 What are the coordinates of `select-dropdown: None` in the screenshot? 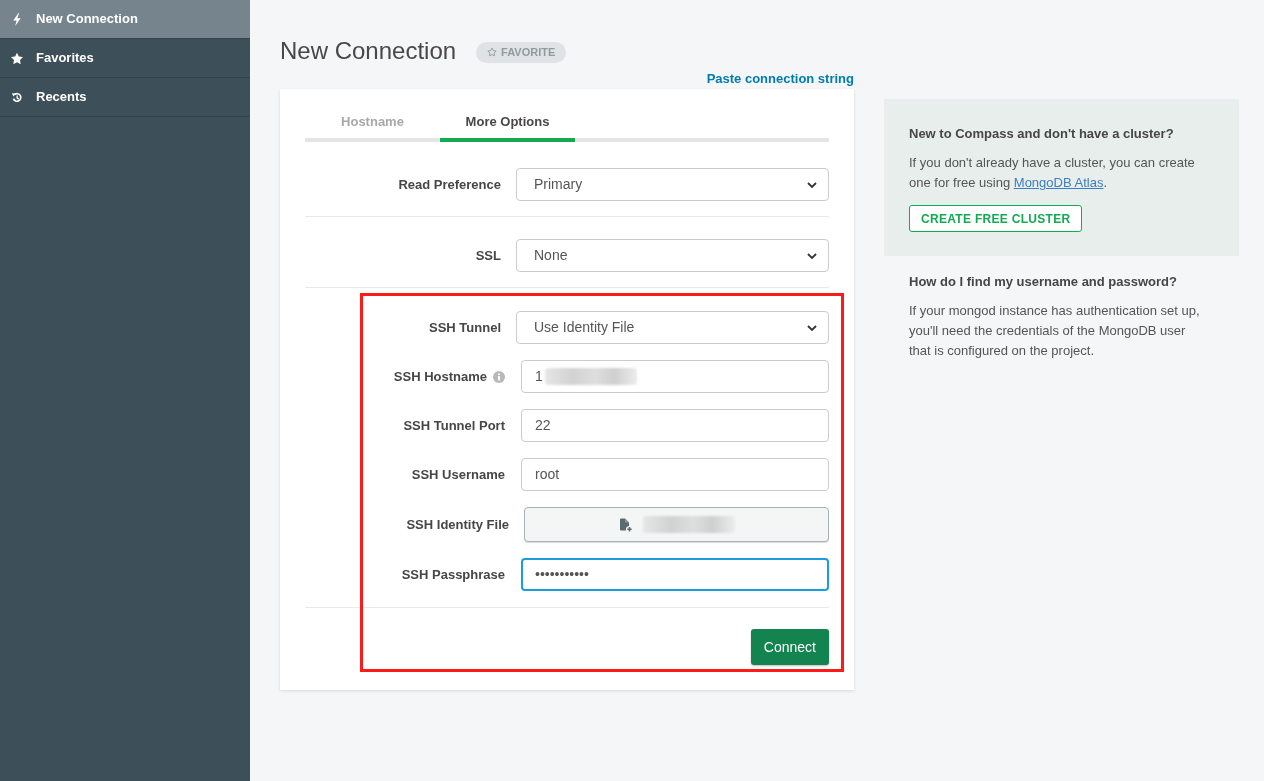 It's located at (672, 255).